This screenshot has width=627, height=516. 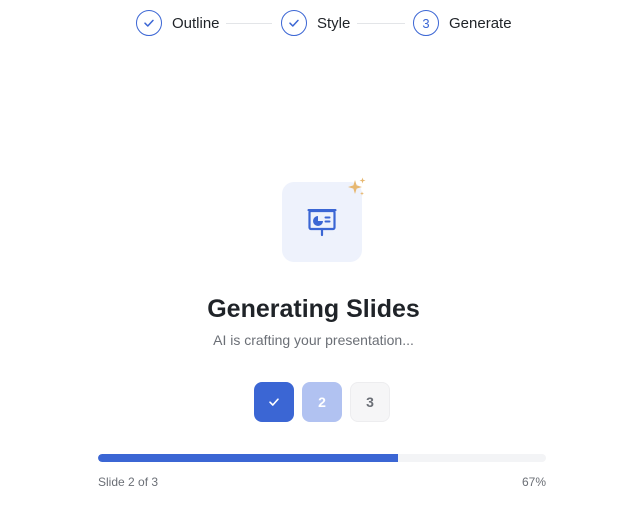 I want to click on presentation-icon, so click(x=322, y=223).